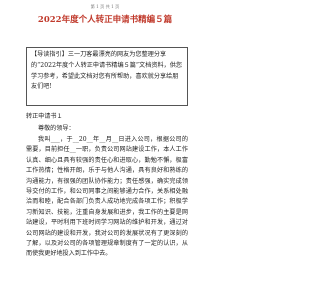 The image size is (320, 297). Describe the element at coordinates (105, 20) in the screenshot. I see `document-title: 2022年度个人转正申请书精编５篇` at that location.